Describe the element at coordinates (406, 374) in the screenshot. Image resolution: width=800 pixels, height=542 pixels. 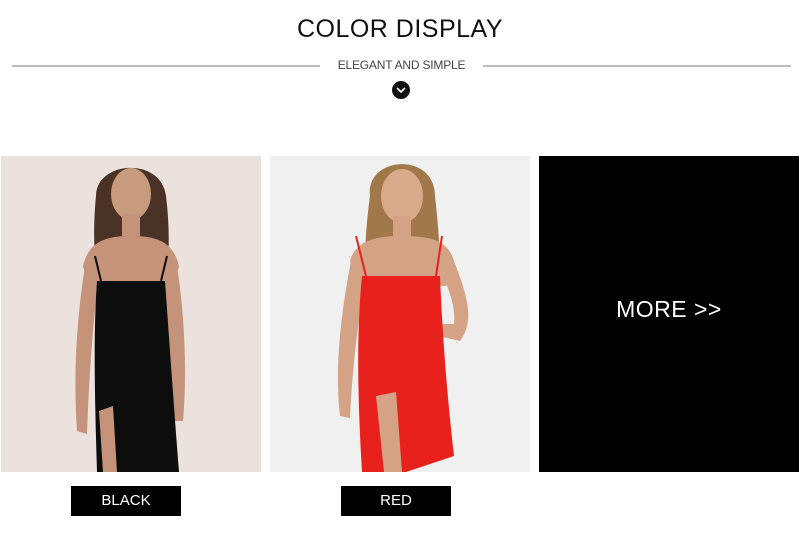
I see `red-dress` at that location.